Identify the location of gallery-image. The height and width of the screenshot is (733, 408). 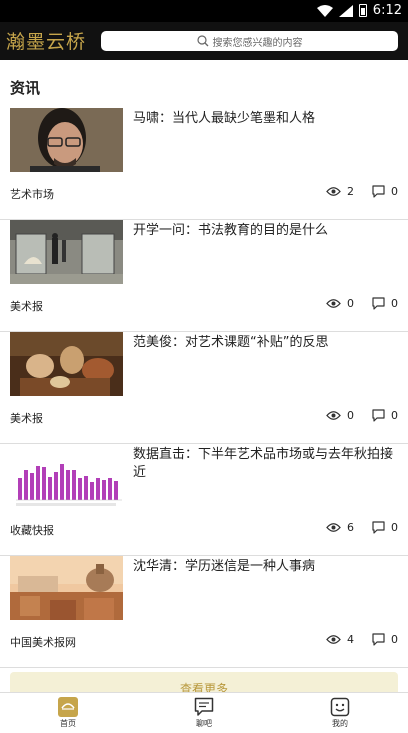
(66, 252).